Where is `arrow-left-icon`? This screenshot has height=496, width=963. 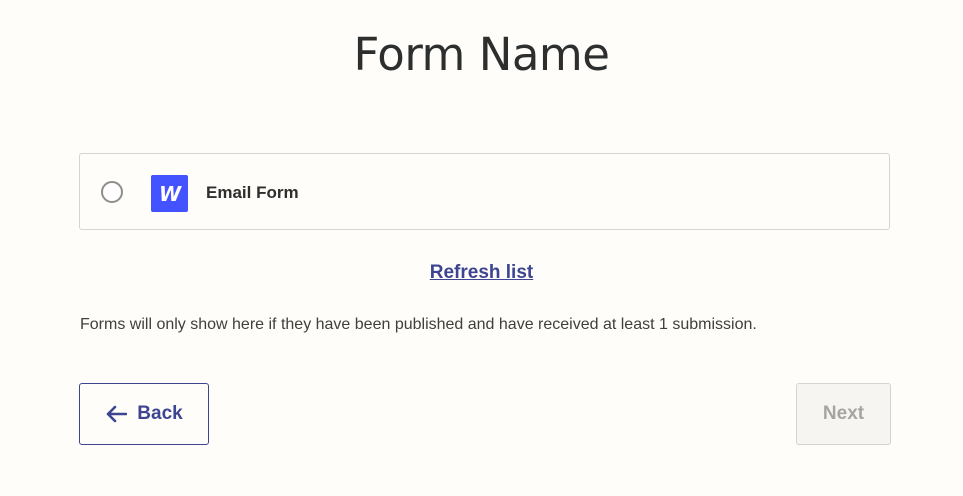
arrow-left-icon is located at coordinates (117, 414).